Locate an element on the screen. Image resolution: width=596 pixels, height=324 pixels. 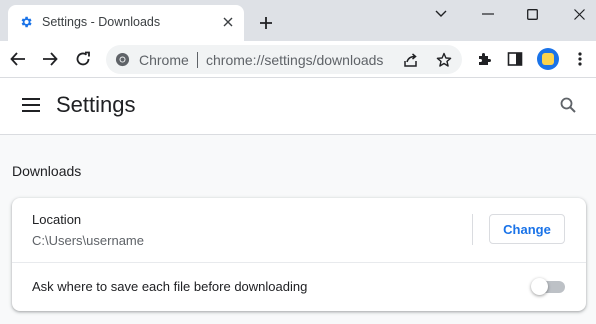
share-icon is located at coordinates (411, 60).